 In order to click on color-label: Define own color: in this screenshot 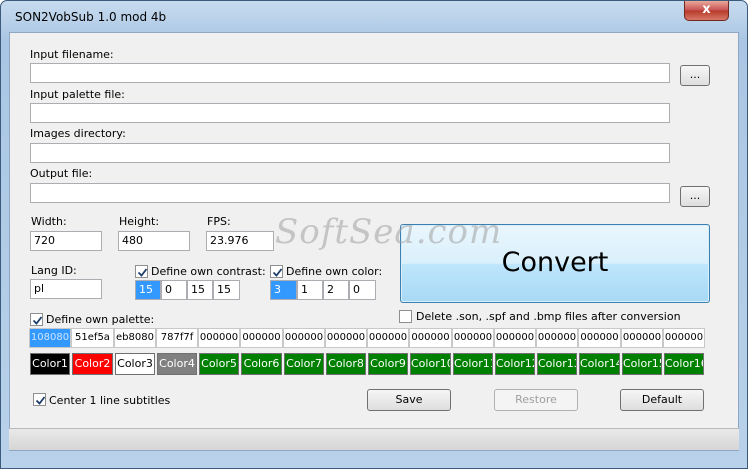, I will do `click(334, 271)`.